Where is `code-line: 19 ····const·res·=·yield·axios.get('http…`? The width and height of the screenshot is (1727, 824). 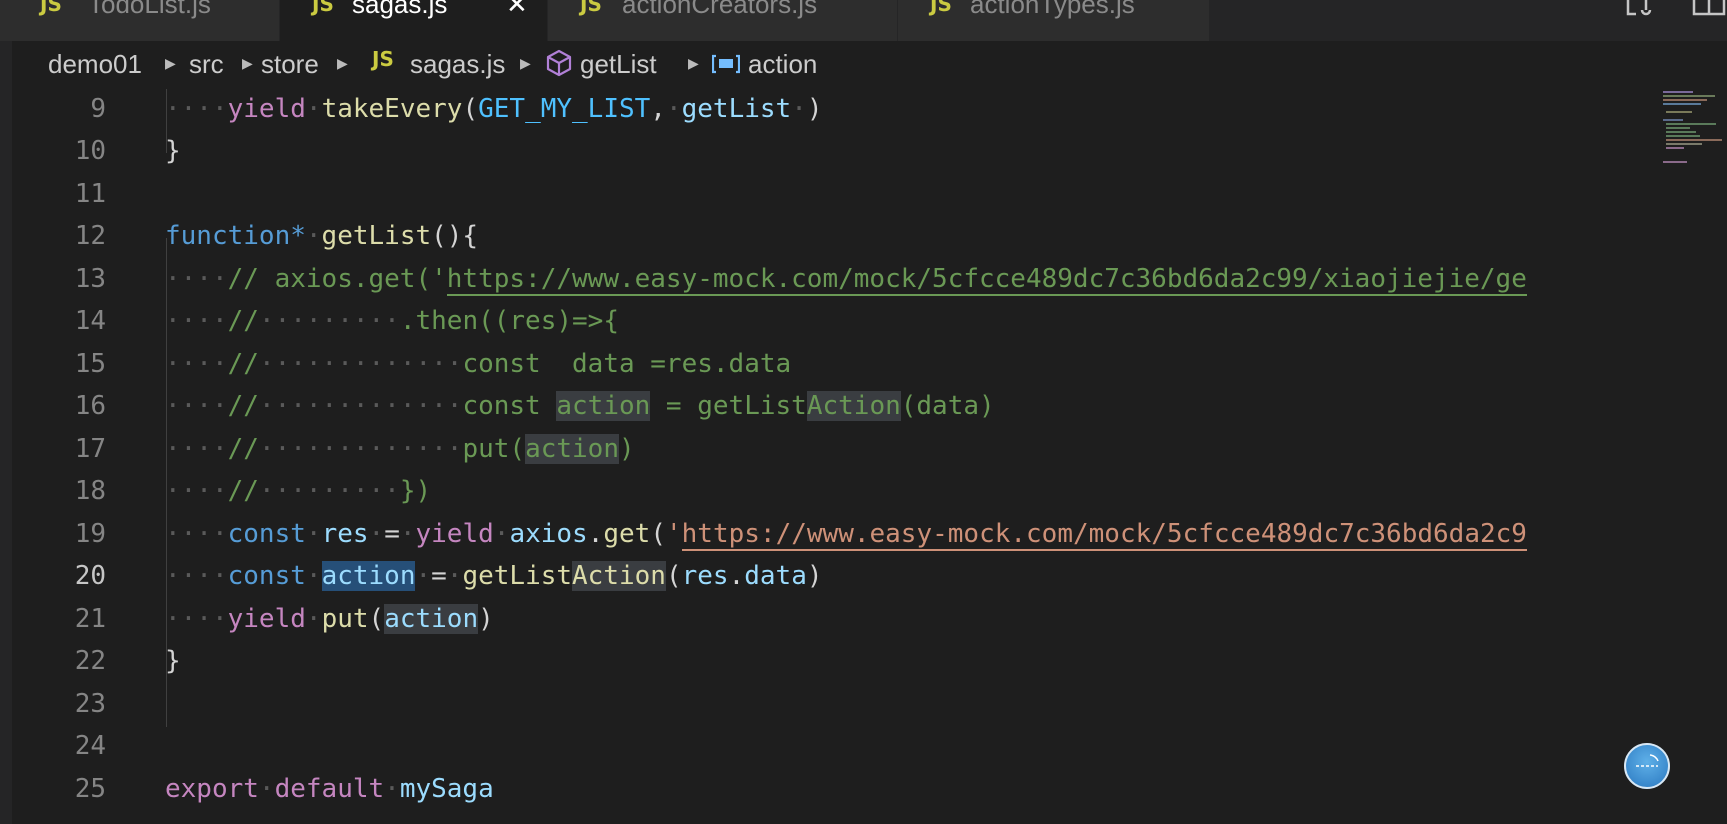
code-line: 19 ····const·res·=·yield·axios.get('http… is located at coordinates (836, 535).